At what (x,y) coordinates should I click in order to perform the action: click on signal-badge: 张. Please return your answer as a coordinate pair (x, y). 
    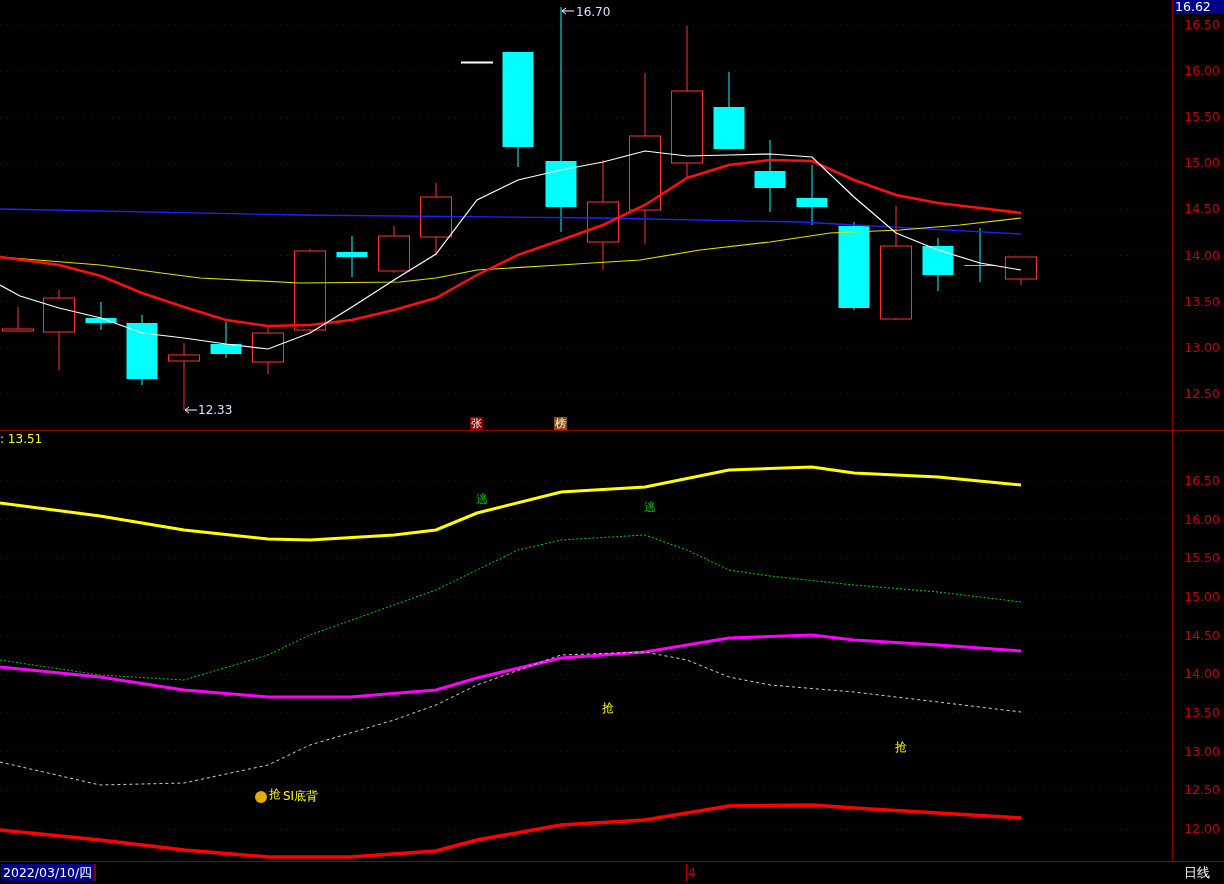
    Looking at the image, I should click on (476, 423).